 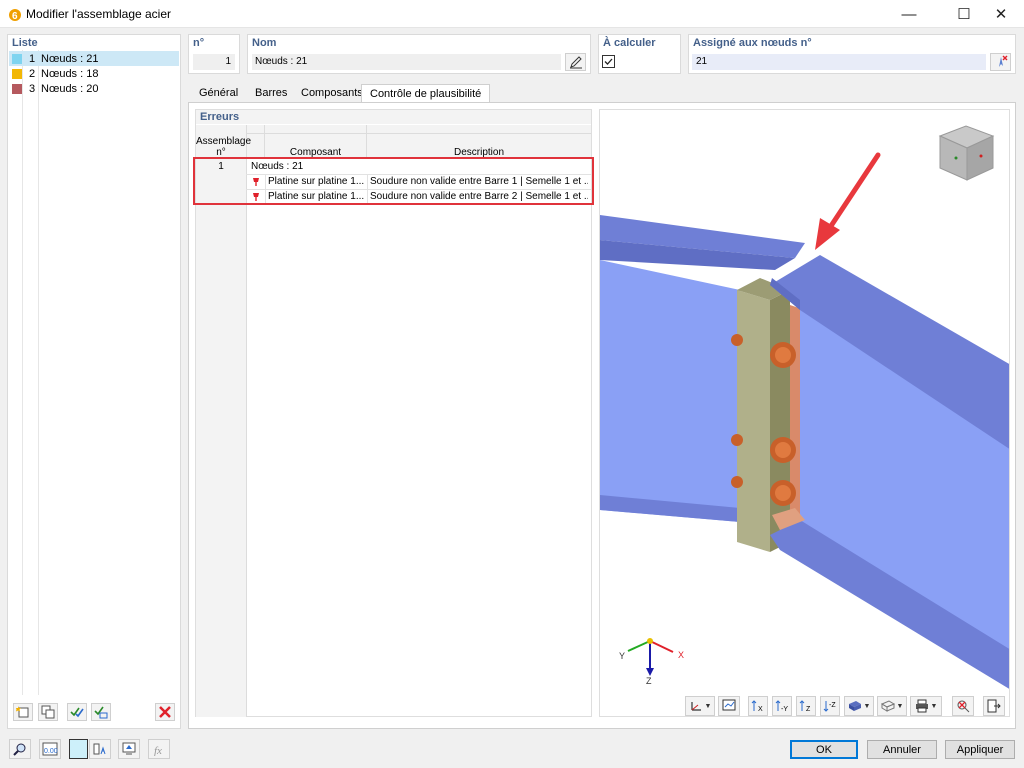 I want to click on view-z-icon: Z, so click(x=805, y=706).